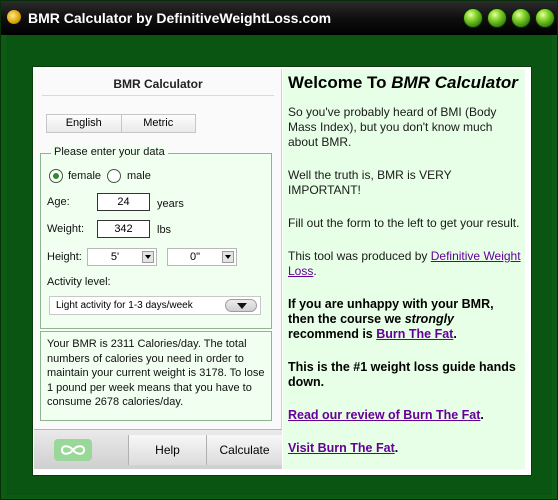 This screenshot has width=558, height=500. Describe the element at coordinates (66, 229) in the screenshot. I see `weight-label: Weight:` at that location.